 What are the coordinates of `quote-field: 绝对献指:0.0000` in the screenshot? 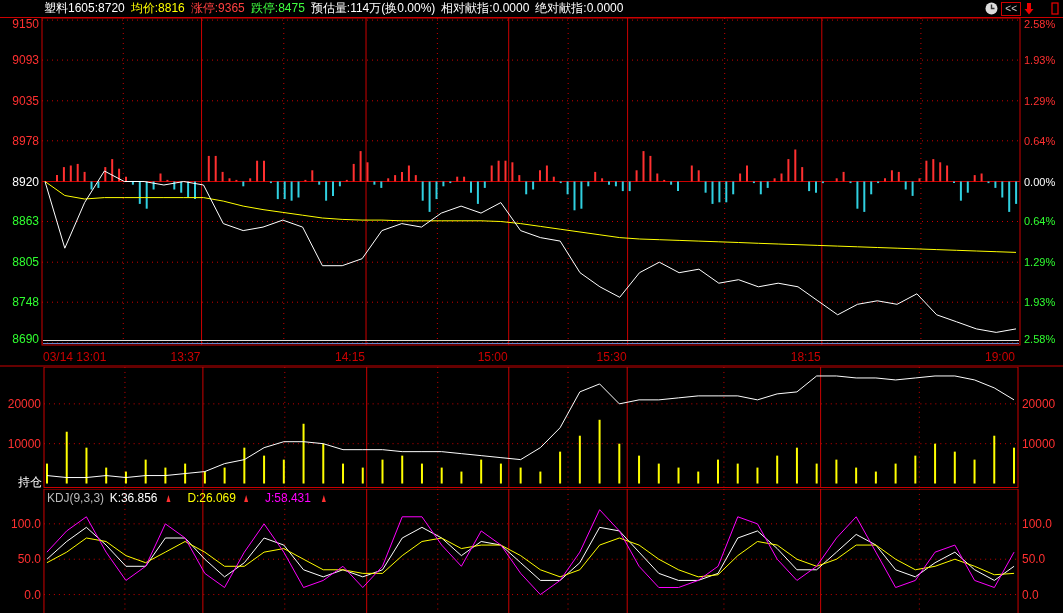 It's located at (579, 8).